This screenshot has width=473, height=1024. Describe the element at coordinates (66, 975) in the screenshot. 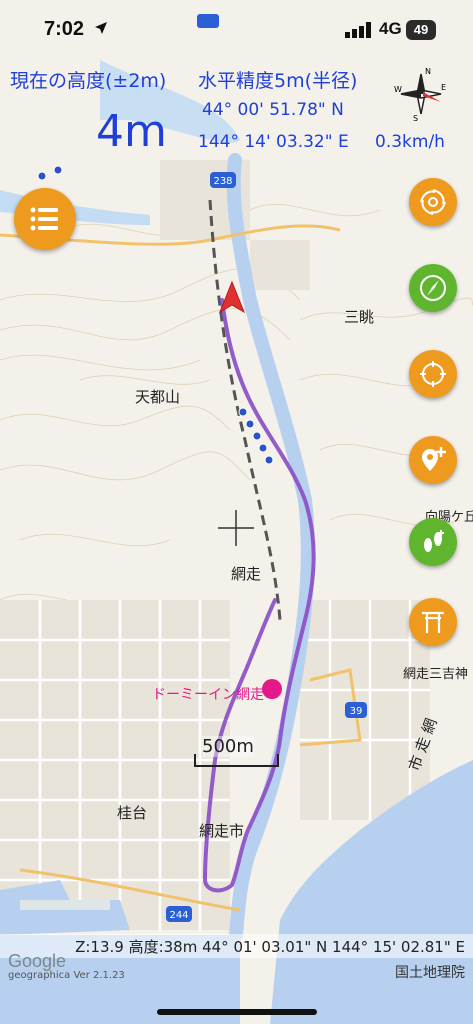

I see `app-version: geographica Ver 2.1.23` at that location.